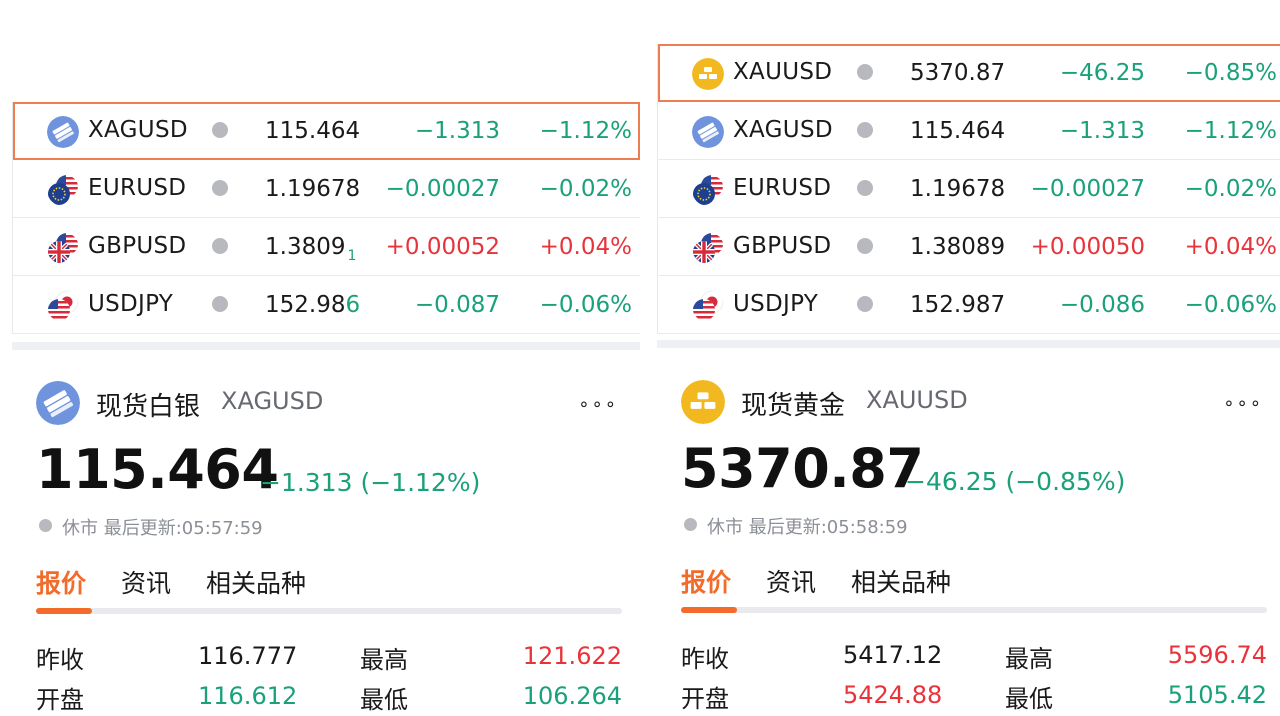 Image resolution: width=1280 pixels, height=716 pixels. Describe the element at coordinates (958, 305) in the screenshot. I see `quote-price: 152.987` at that location.